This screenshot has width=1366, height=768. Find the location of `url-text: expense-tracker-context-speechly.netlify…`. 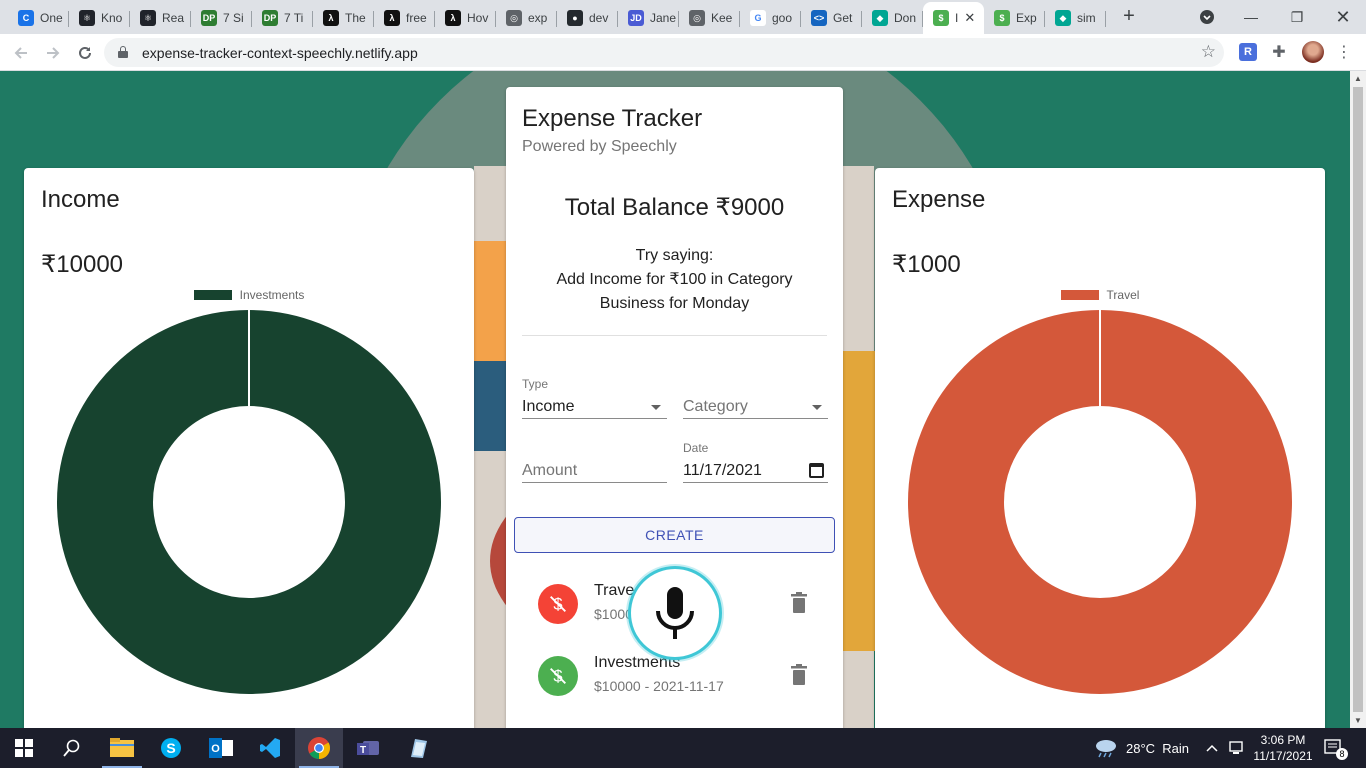

url-text: expense-tracker-context-speechly.netlify… is located at coordinates (280, 53).